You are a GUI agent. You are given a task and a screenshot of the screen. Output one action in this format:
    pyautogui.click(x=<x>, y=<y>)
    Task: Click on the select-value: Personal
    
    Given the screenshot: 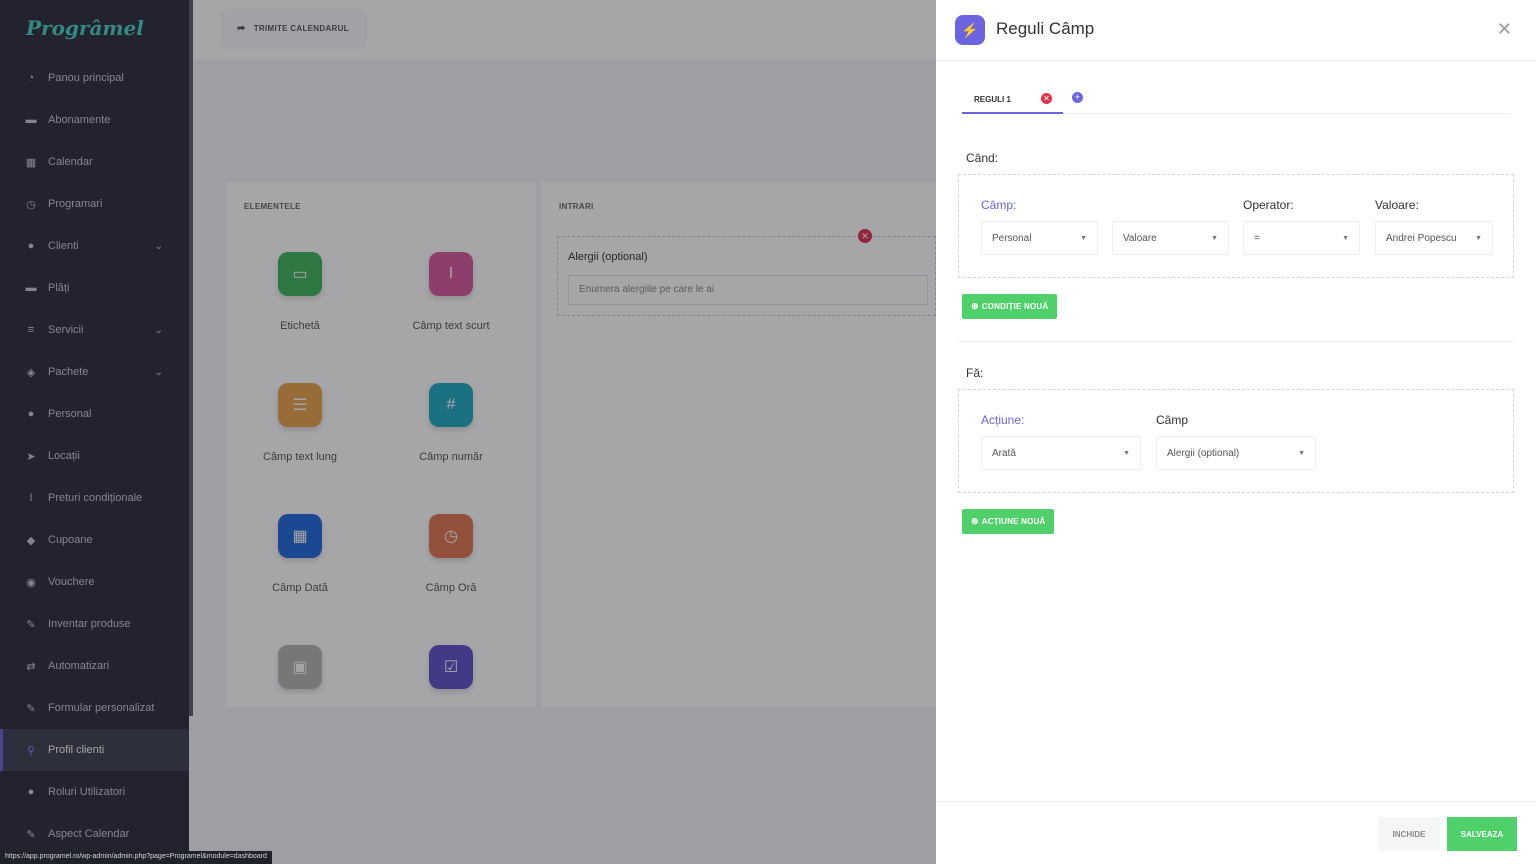 What is the action you would take?
    pyautogui.click(x=1012, y=238)
    